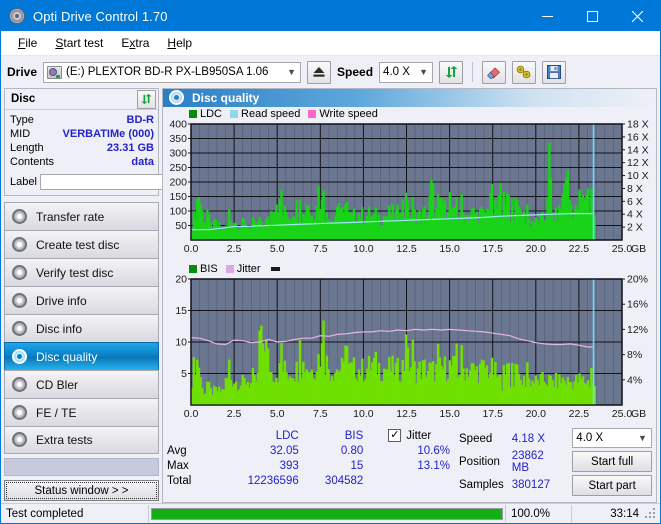  I want to click on disc-label-row: Label, so click(126, 181).